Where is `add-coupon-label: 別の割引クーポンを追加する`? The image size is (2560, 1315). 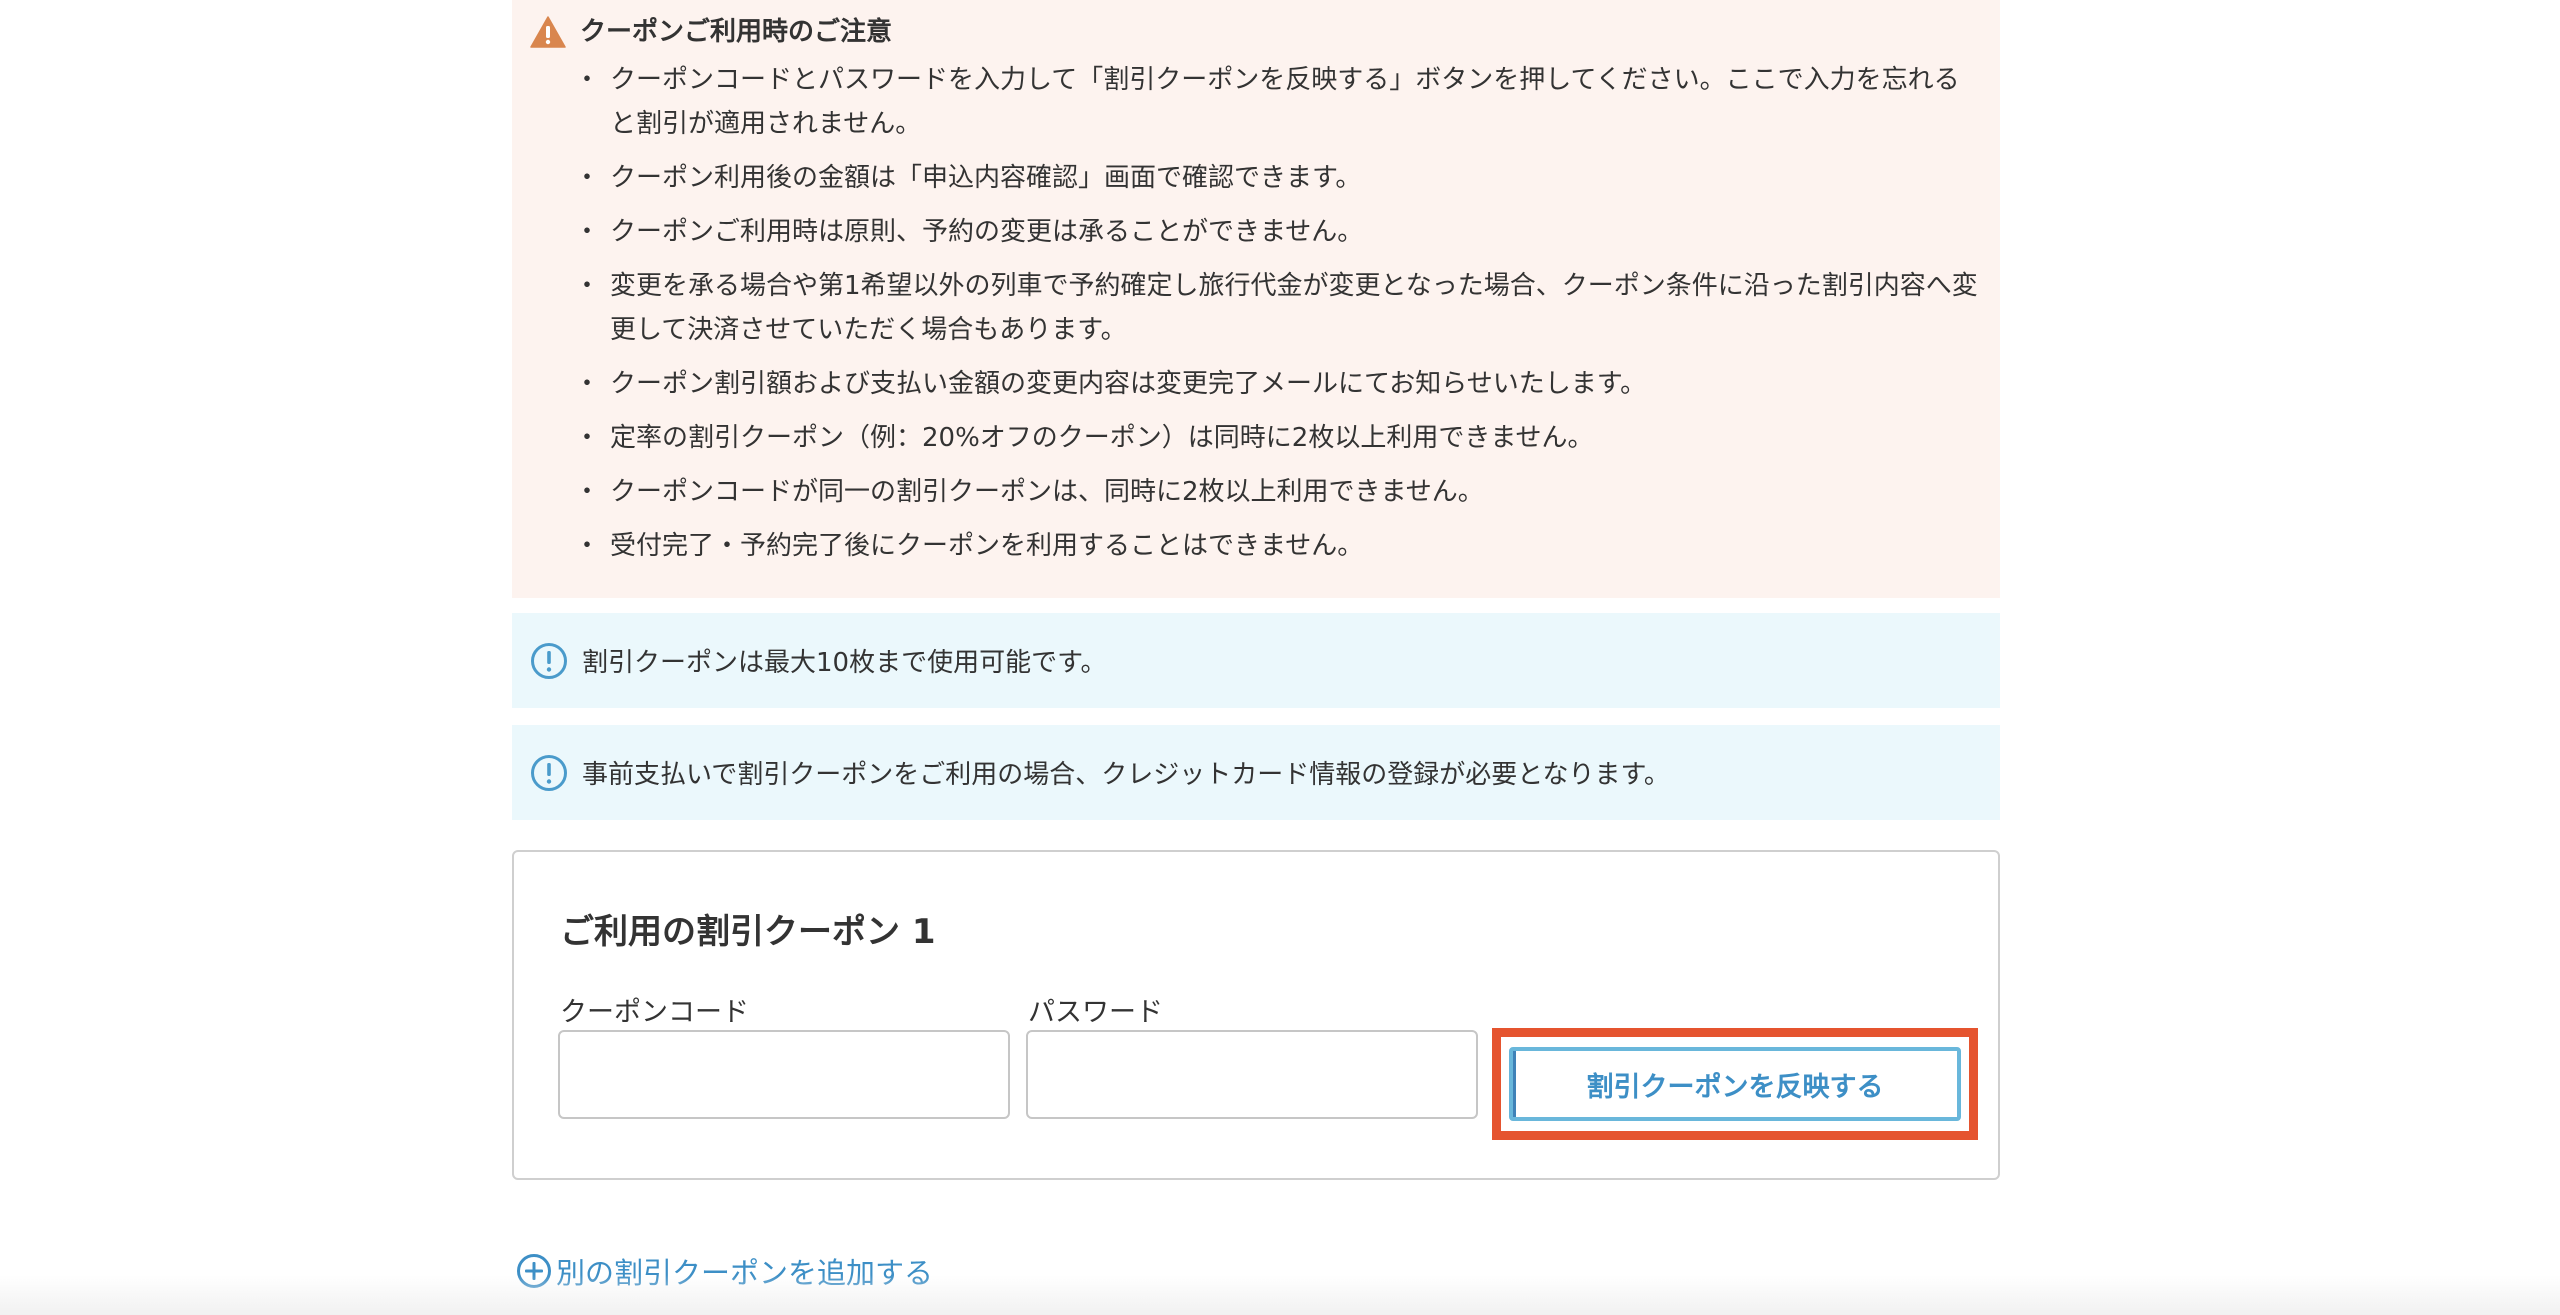
add-coupon-label: 別の割引クーポンを追加する is located at coordinates (745, 1273).